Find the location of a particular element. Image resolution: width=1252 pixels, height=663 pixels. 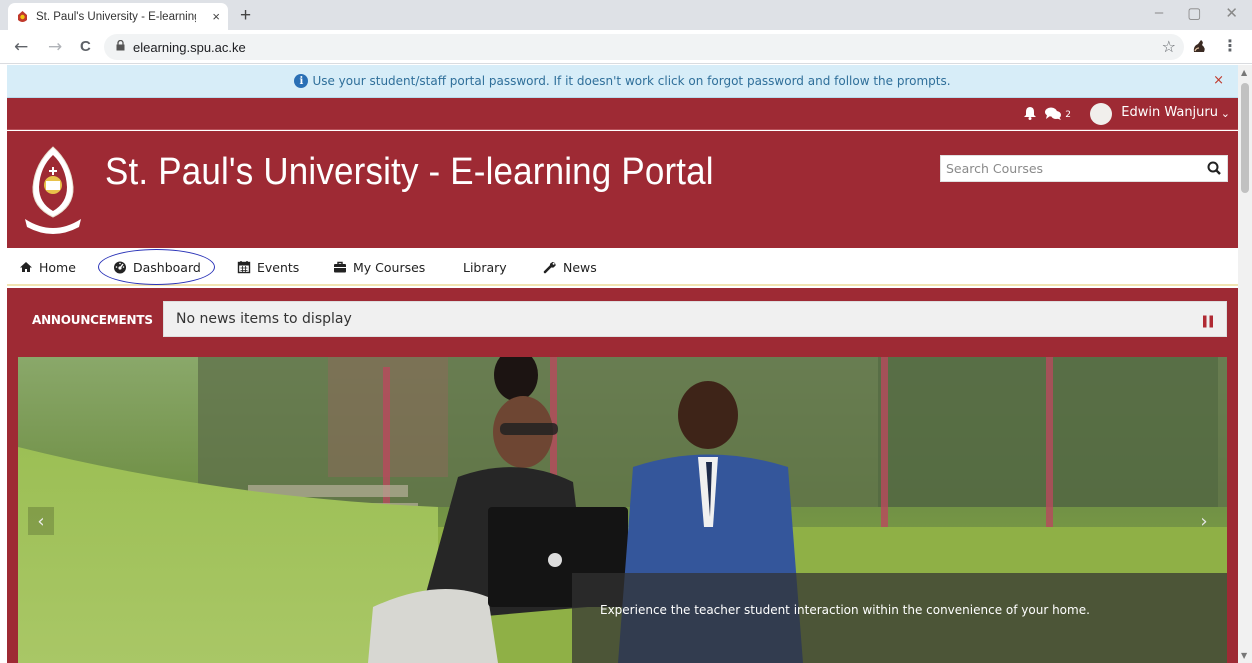

nav-home: Home is located at coordinates (47, 267).